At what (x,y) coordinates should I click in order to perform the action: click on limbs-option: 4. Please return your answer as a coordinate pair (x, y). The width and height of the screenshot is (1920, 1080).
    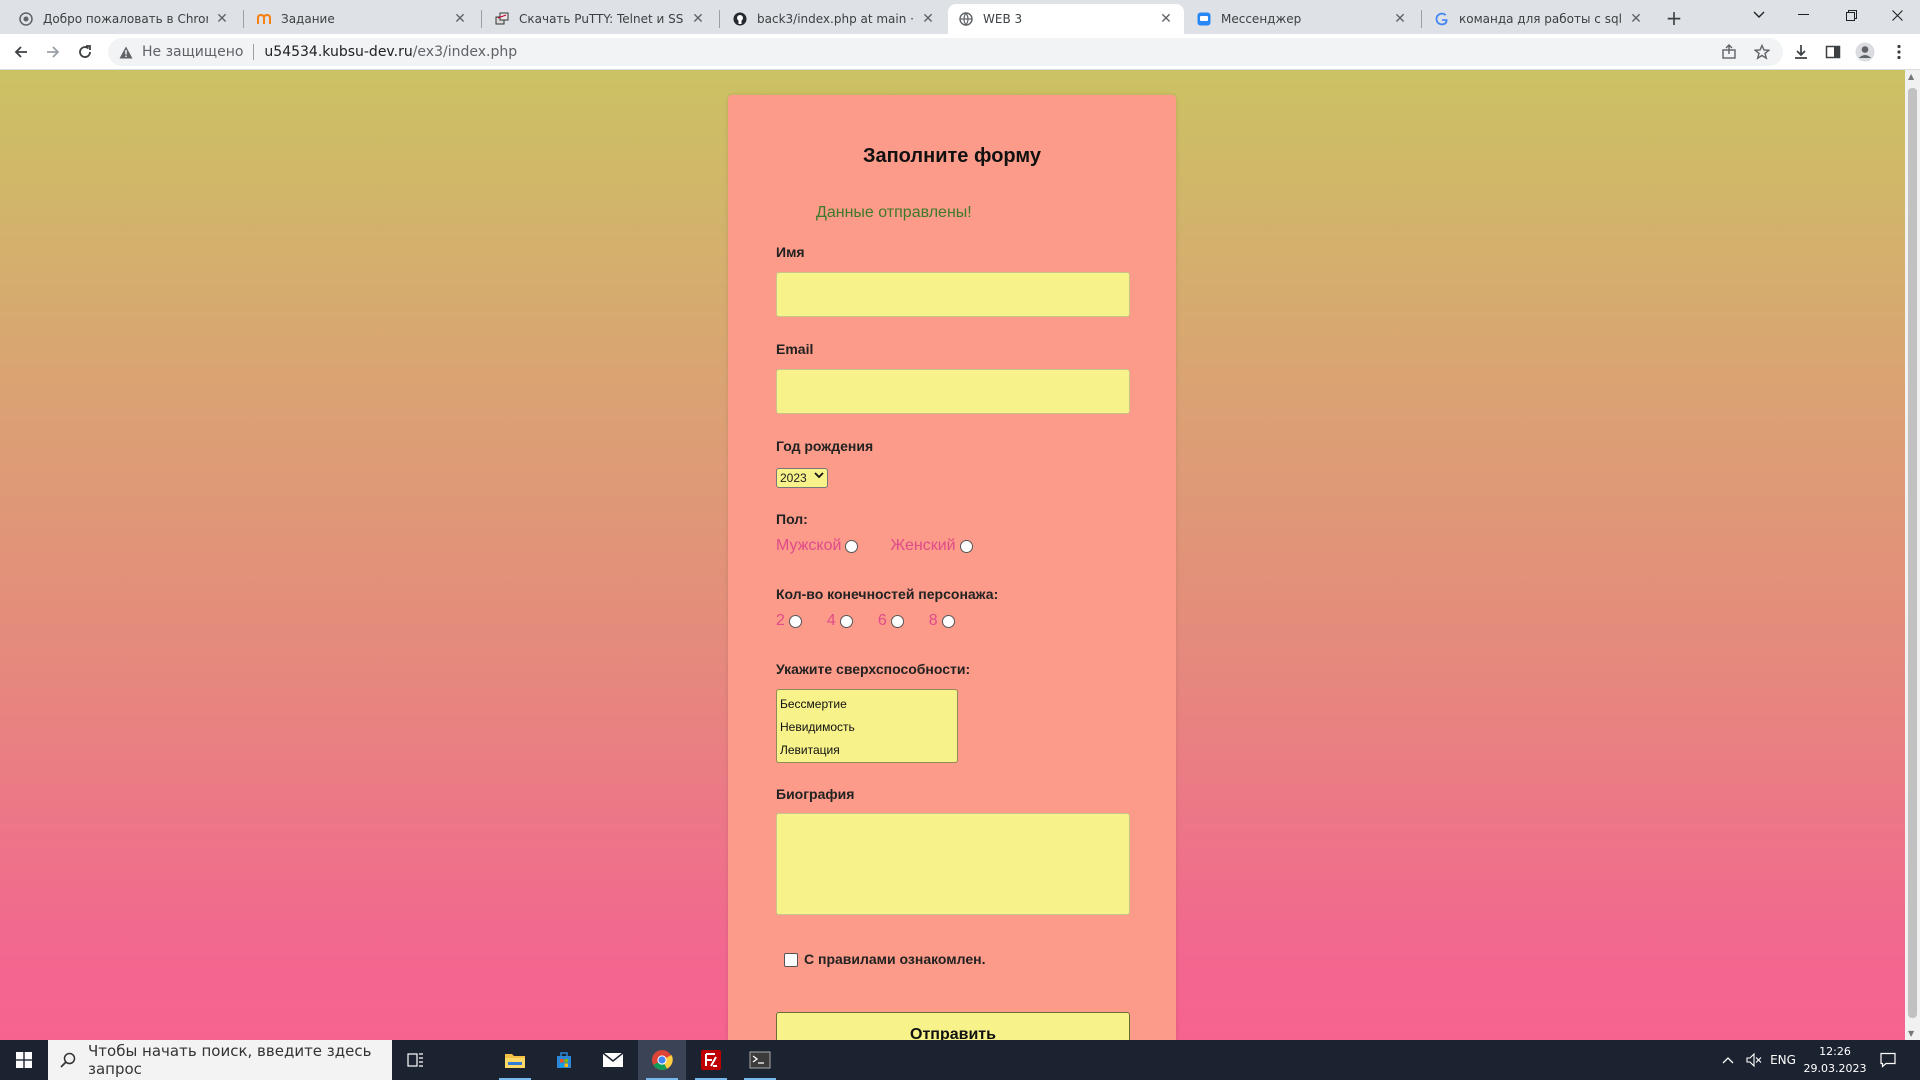
    Looking at the image, I should click on (840, 621).